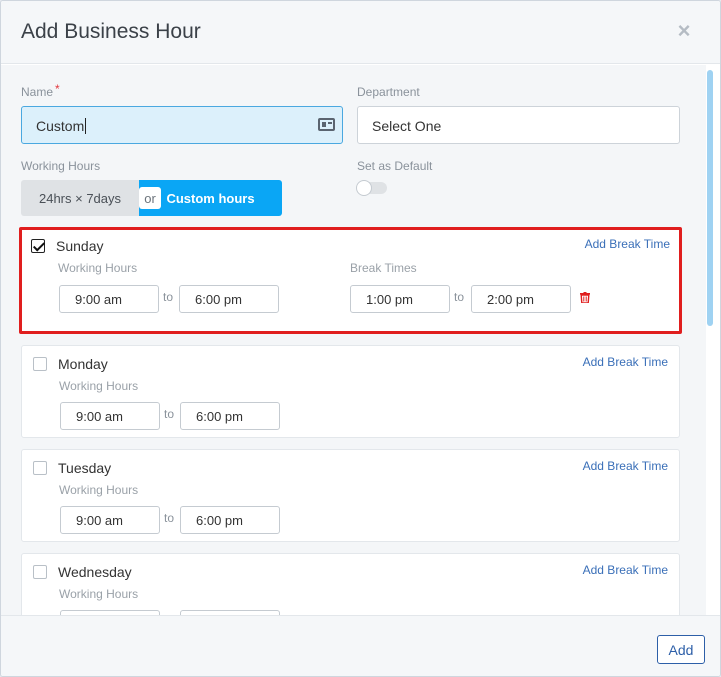 The image size is (721, 677). What do you see at coordinates (360, 645) in the screenshot?
I see `modal-footer: Add` at bounding box center [360, 645].